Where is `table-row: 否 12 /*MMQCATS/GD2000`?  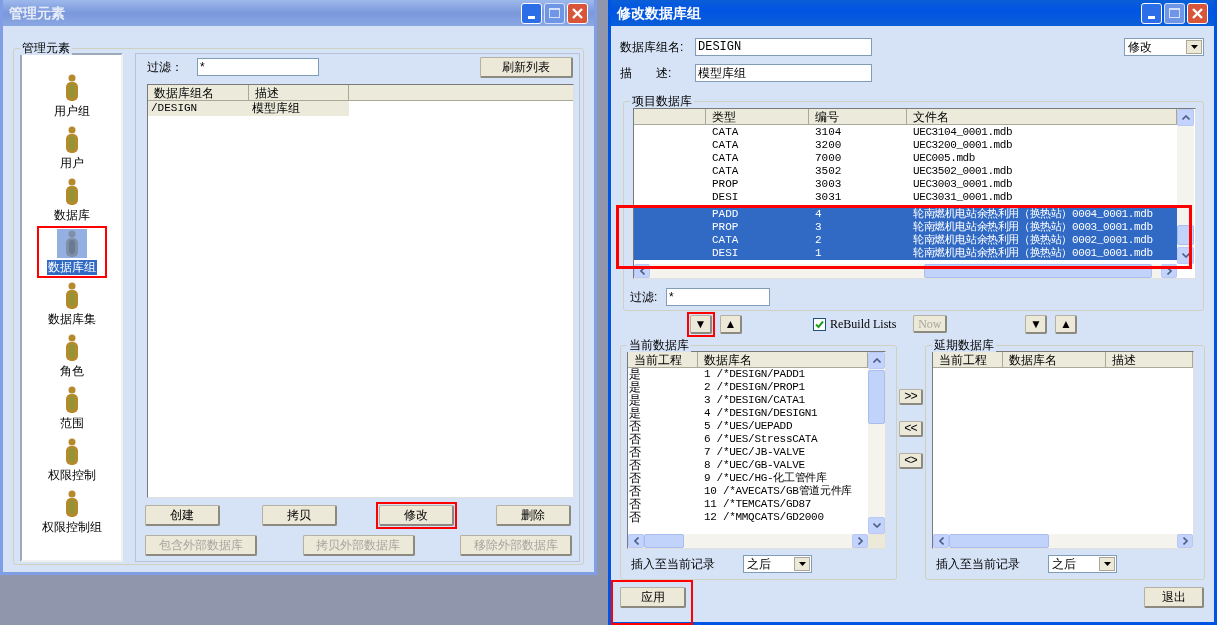 table-row: 否 12 /*MMQCATS/GD2000 is located at coordinates (748, 517).